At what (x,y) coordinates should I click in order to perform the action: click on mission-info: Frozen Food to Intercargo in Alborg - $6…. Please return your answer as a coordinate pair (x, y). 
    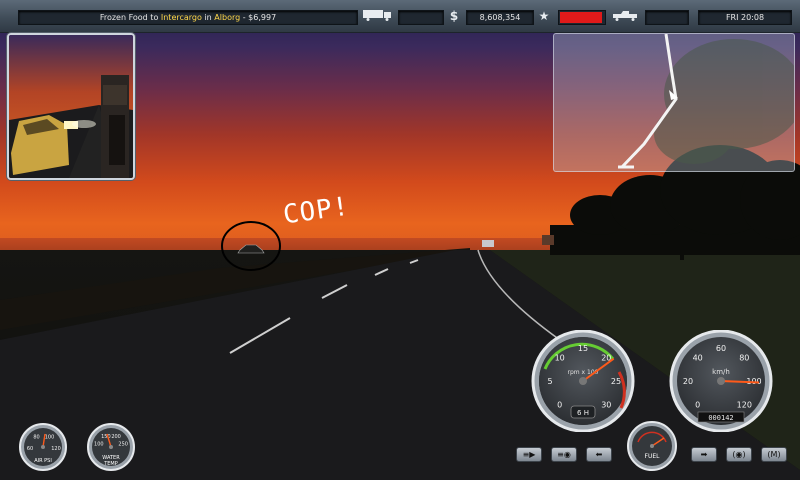
    Looking at the image, I should click on (188, 17).